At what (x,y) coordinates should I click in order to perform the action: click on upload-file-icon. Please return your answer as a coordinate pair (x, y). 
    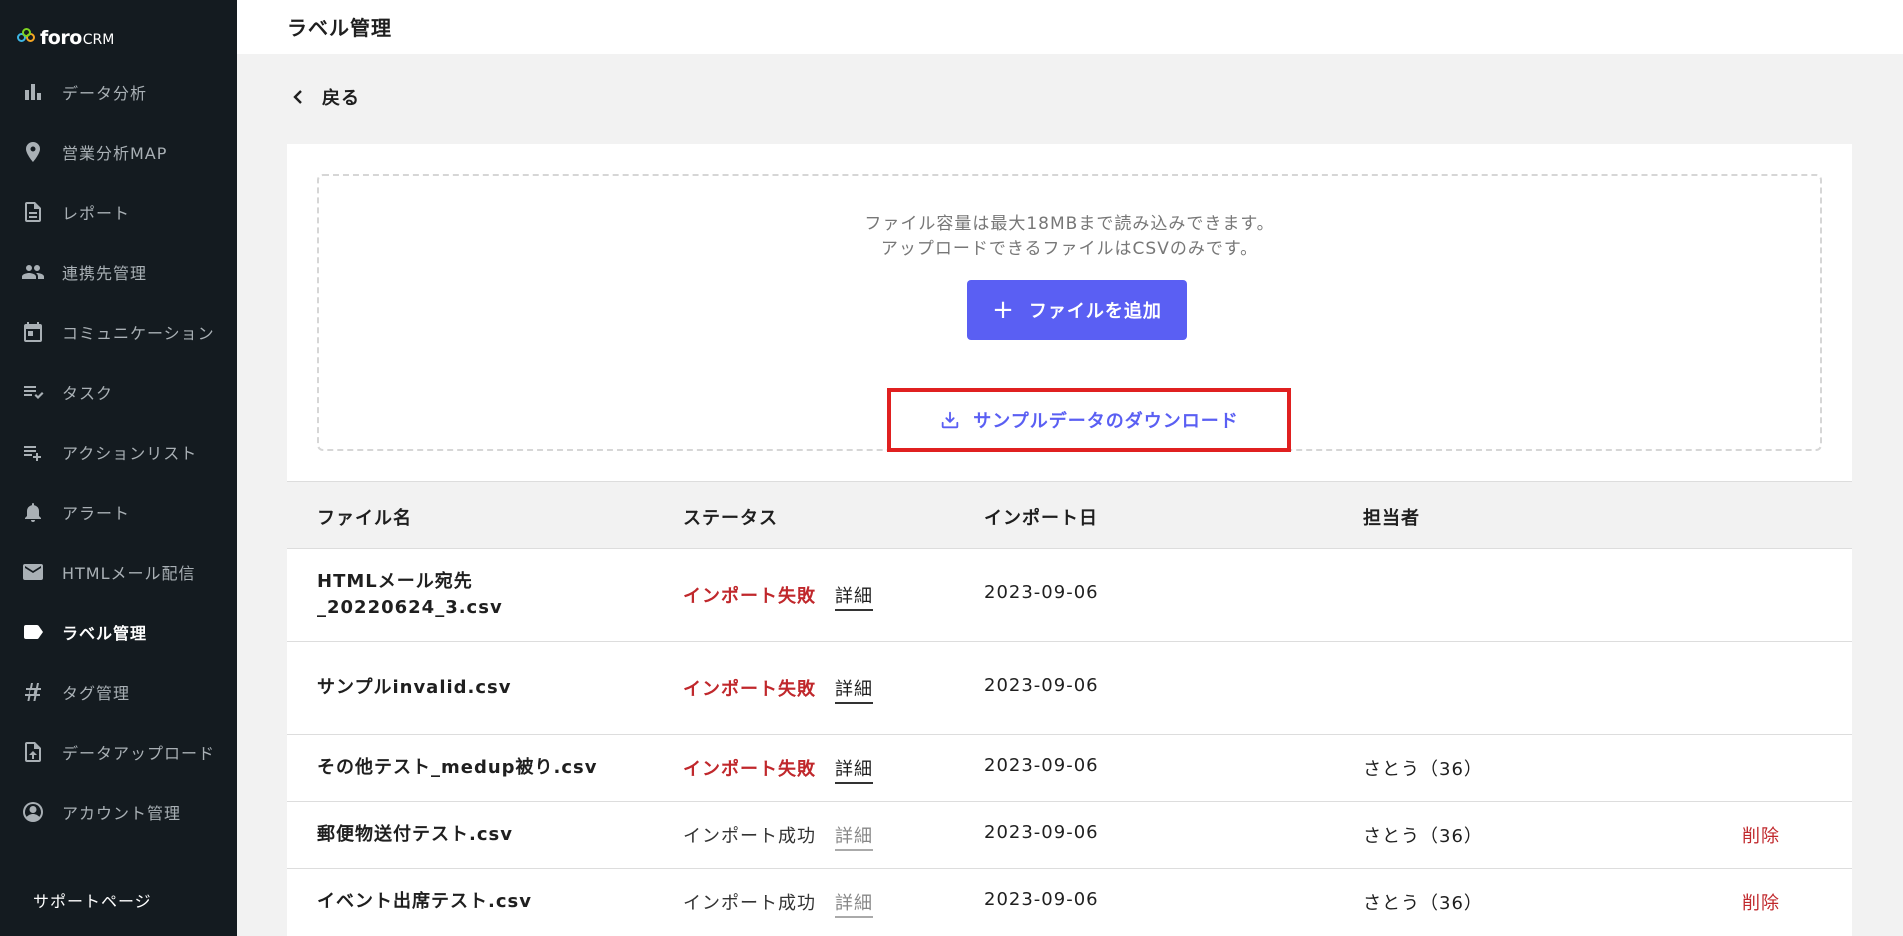
    Looking at the image, I should click on (33, 752).